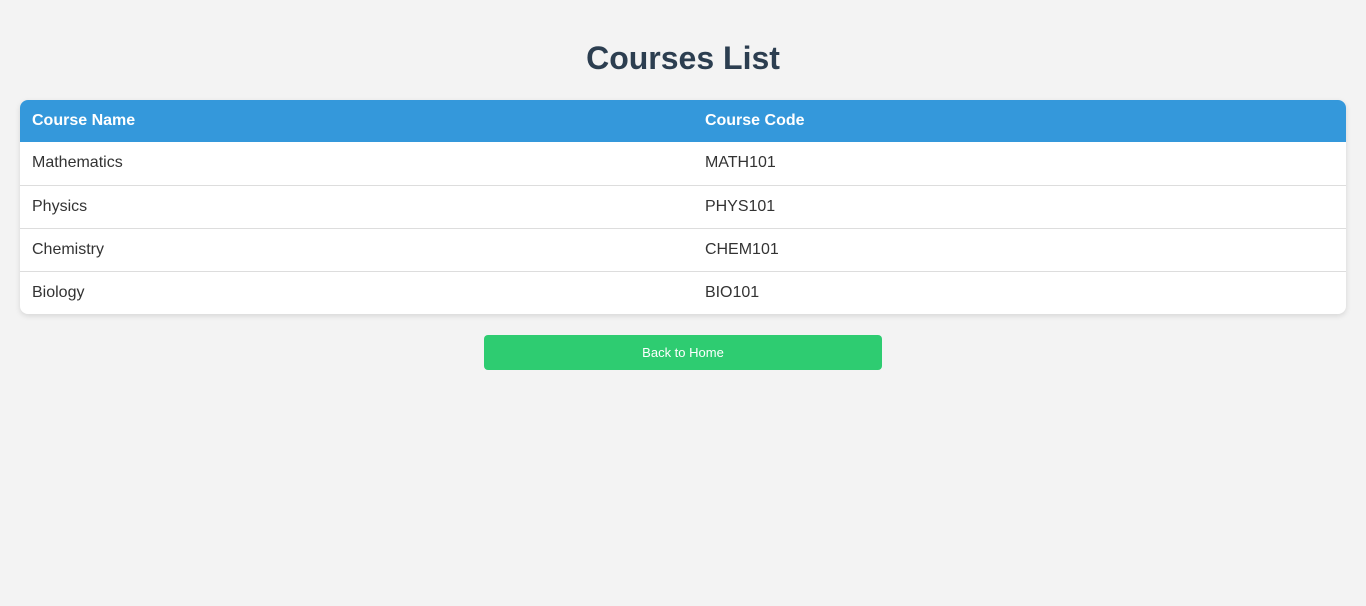 The image size is (1366, 606). I want to click on course-code-cell: PHYS101, so click(1019, 206).